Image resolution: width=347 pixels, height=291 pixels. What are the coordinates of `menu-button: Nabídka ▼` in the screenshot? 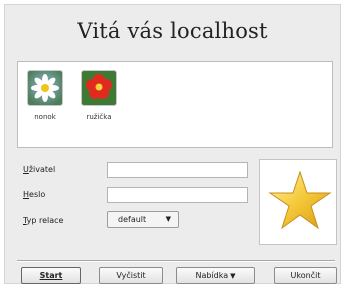 It's located at (215, 275).